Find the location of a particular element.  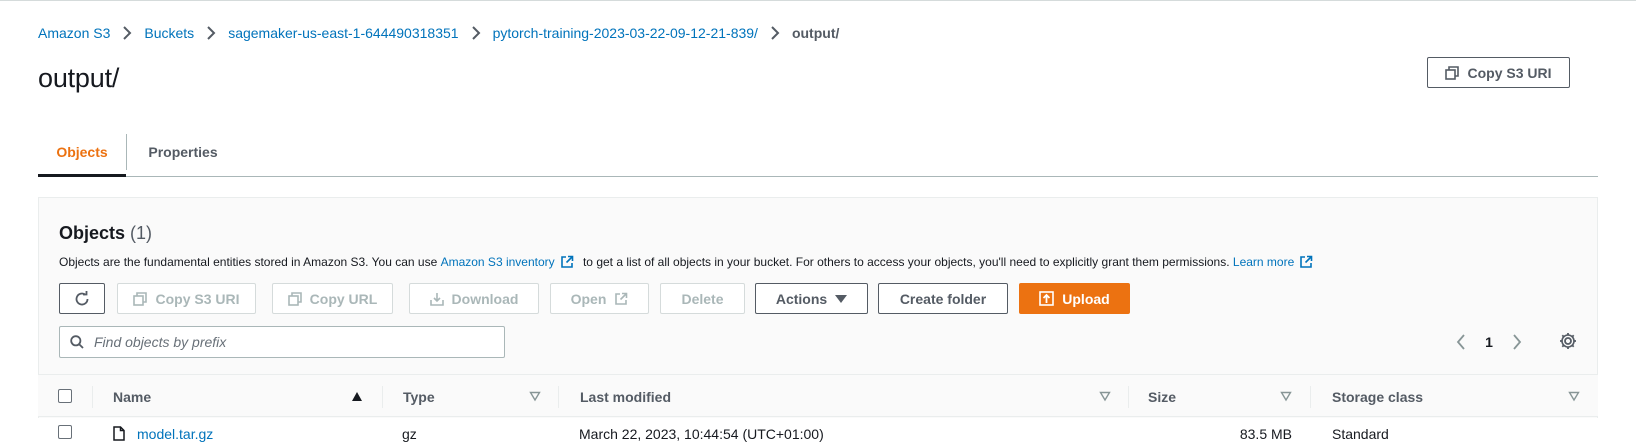

cell-type: gz is located at coordinates (409, 433).